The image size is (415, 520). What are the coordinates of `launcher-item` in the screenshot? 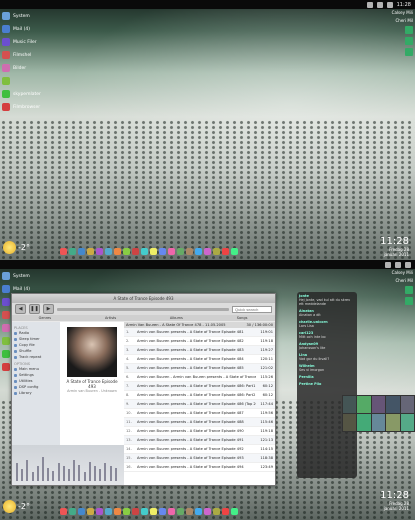 It's located at (21, 81).